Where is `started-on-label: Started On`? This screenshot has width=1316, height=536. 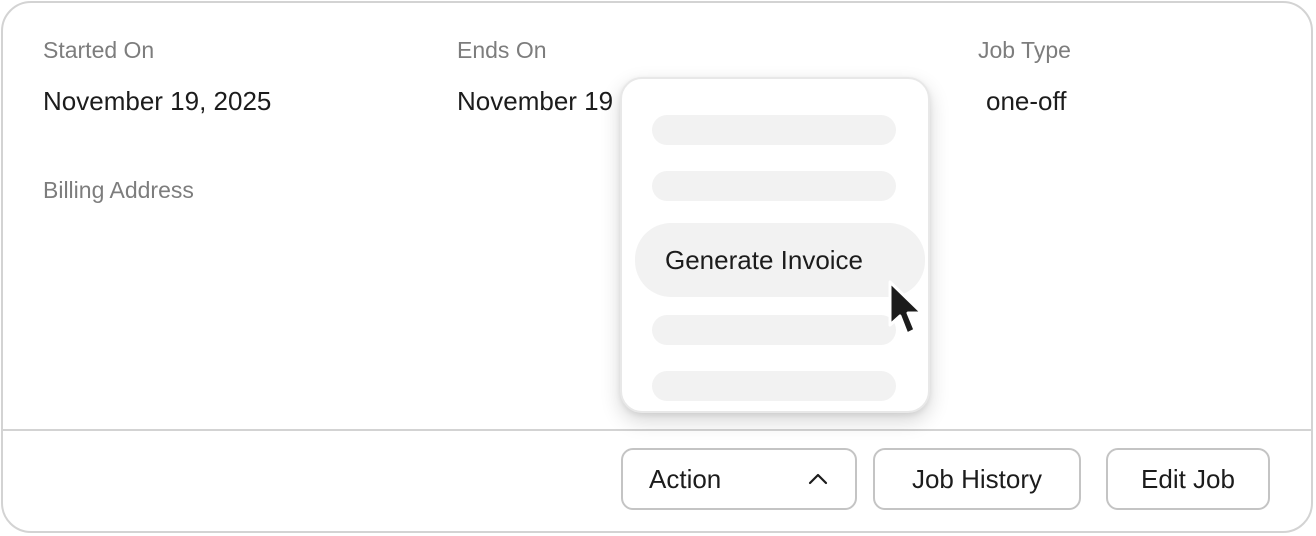 started-on-label: Started On is located at coordinates (99, 50).